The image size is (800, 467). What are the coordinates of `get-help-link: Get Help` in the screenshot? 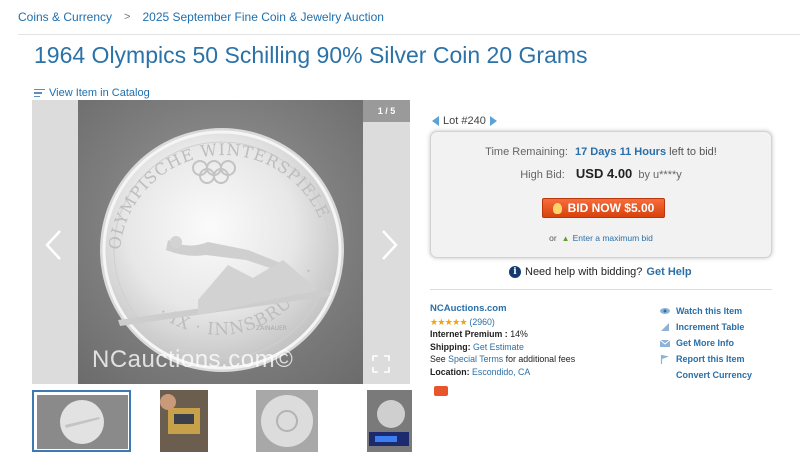 It's located at (668, 272).